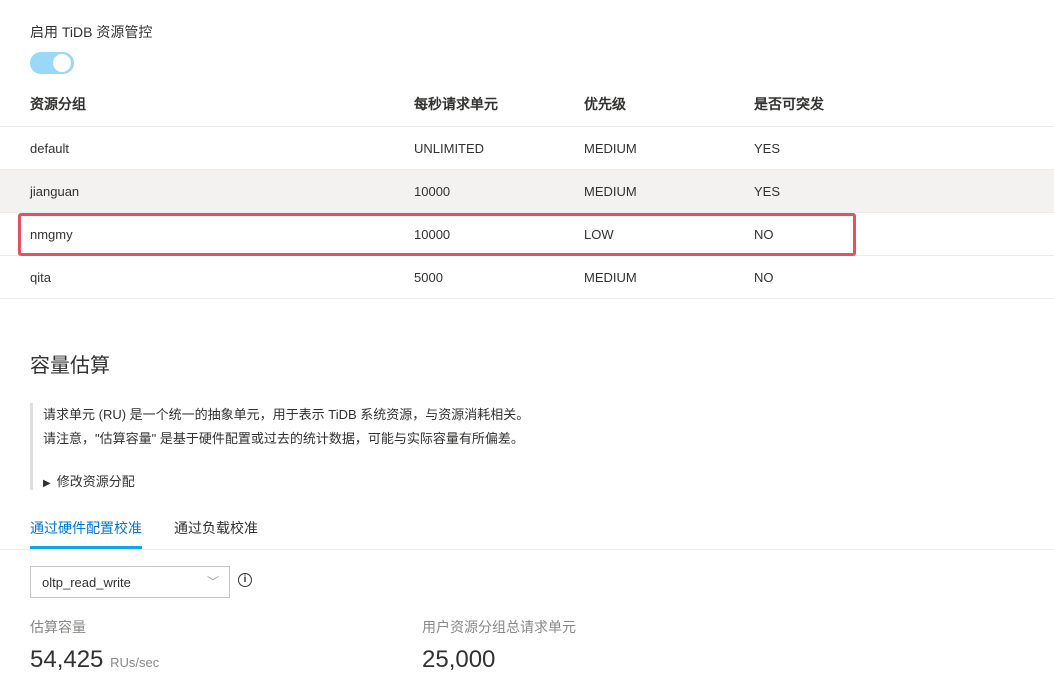 This screenshot has width=1054, height=699. I want to click on tab-workload-calibration: 通过负载校准, so click(216, 528).